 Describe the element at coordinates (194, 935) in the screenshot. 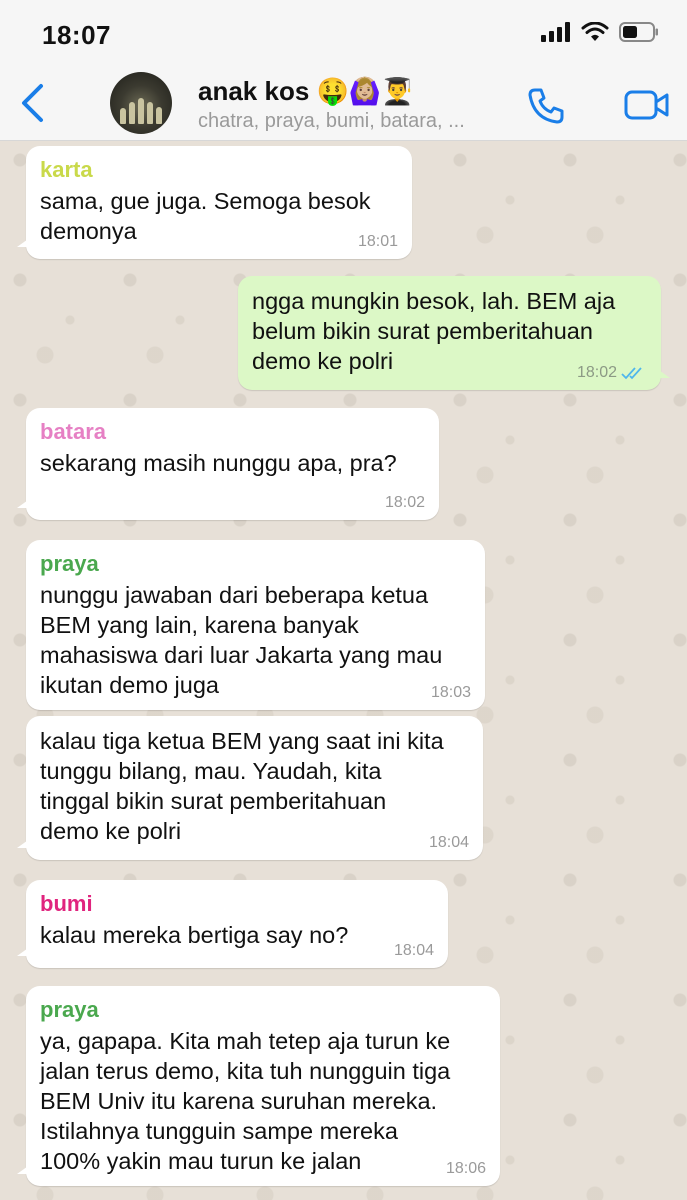

I see `message-text: kalau mereka bertiga say no?` at that location.